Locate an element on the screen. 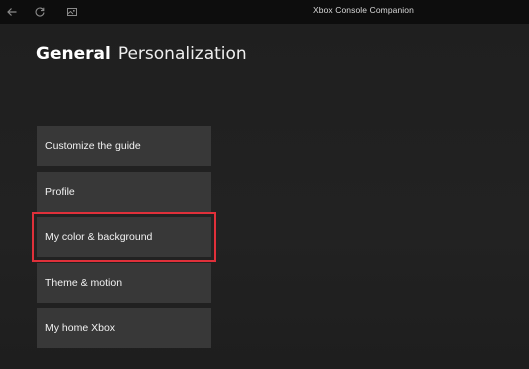 This screenshot has height=369, width=529. menu-item-theme-motion: Theme & motion is located at coordinates (124, 282).